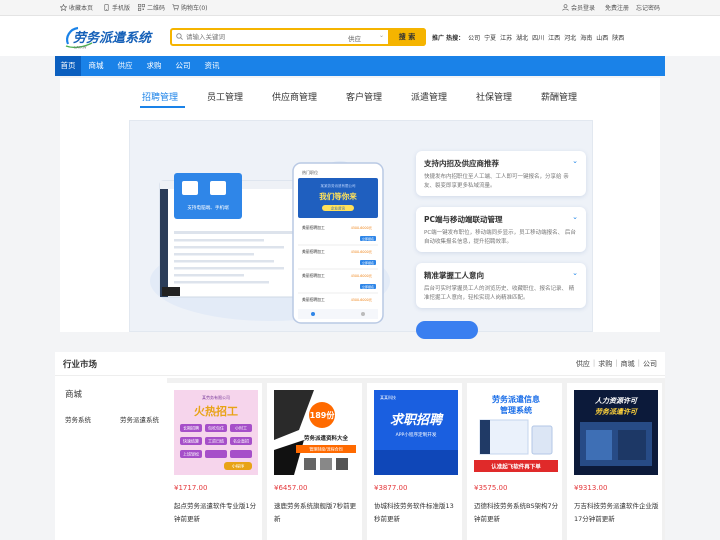 The image size is (720, 540). What do you see at coordinates (554, 37) in the screenshot?
I see `hot-search-item: 江西` at bounding box center [554, 37].